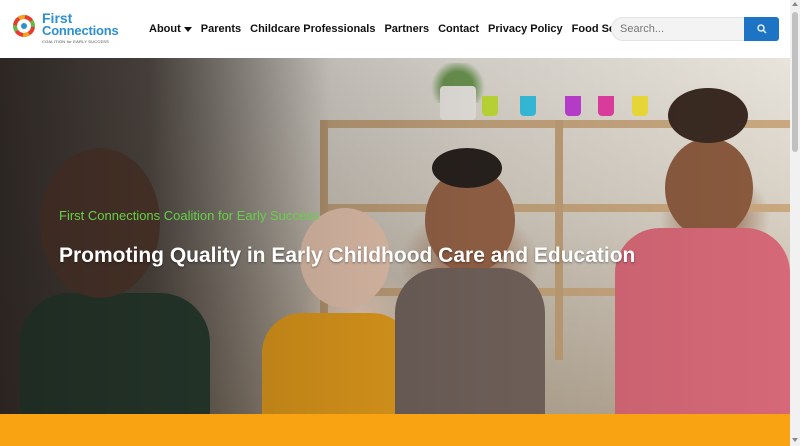  What do you see at coordinates (795, 440) in the screenshot?
I see `scroll-down-arrow-icon` at bounding box center [795, 440].